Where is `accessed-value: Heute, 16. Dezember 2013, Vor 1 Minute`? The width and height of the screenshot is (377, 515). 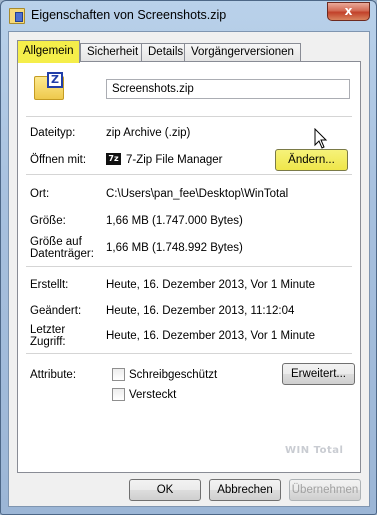 accessed-value: Heute, 16. Dezember 2013, Vor 1 Minute is located at coordinates (211, 336).